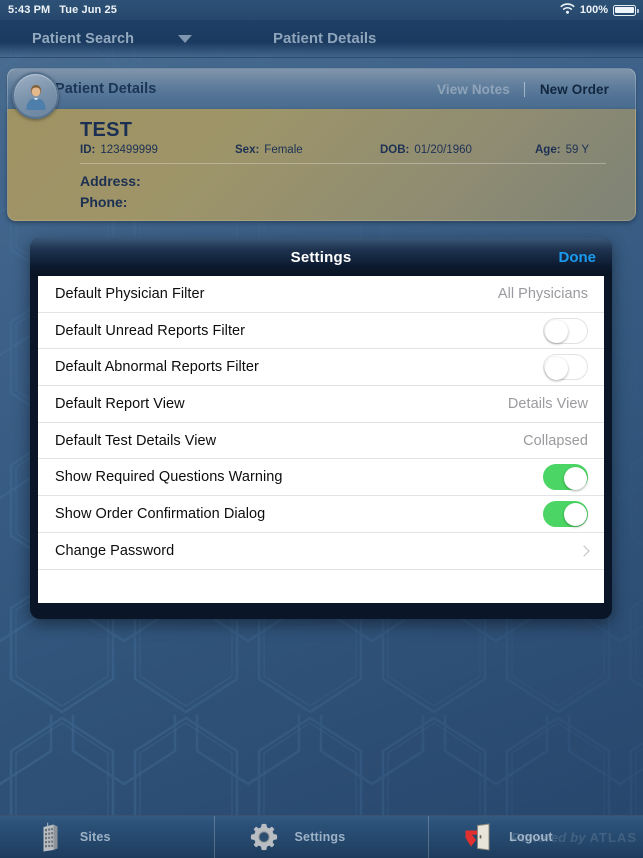 The image size is (643, 858). What do you see at coordinates (49, 837) in the screenshot?
I see `building-icon` at bounding box center [49, 837].